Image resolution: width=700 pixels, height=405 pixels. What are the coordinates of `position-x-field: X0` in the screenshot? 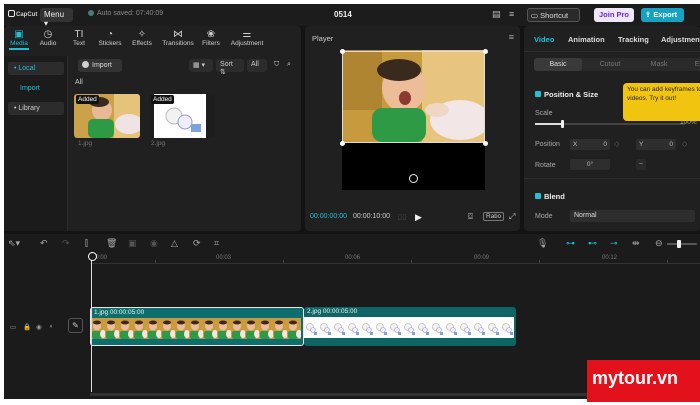 It's located at (590, 144).